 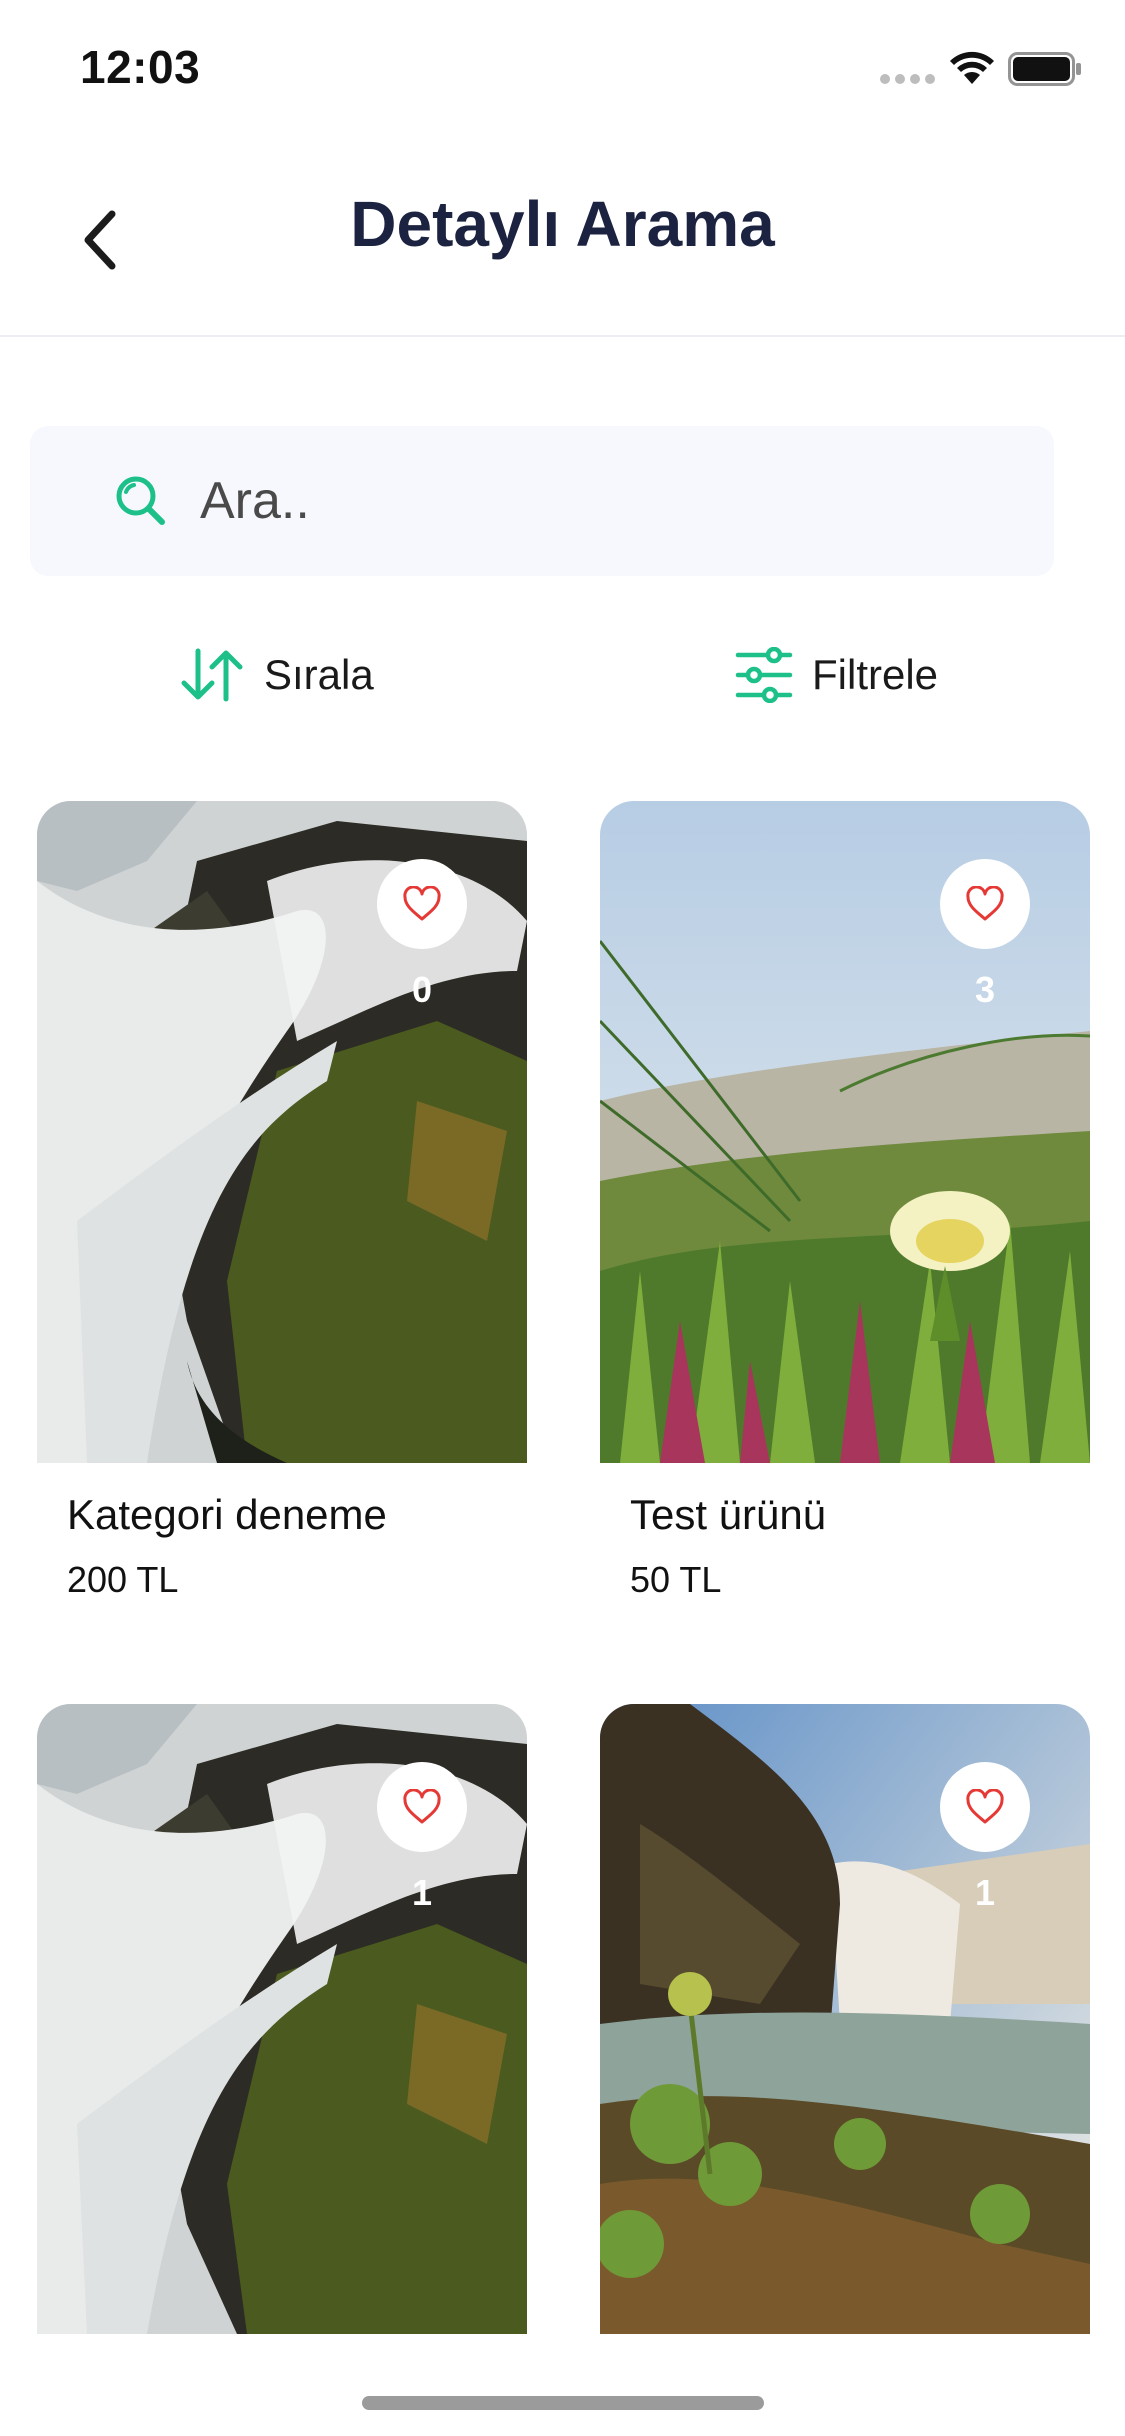 I want to click on search-bar, so click(x=542, y=501).